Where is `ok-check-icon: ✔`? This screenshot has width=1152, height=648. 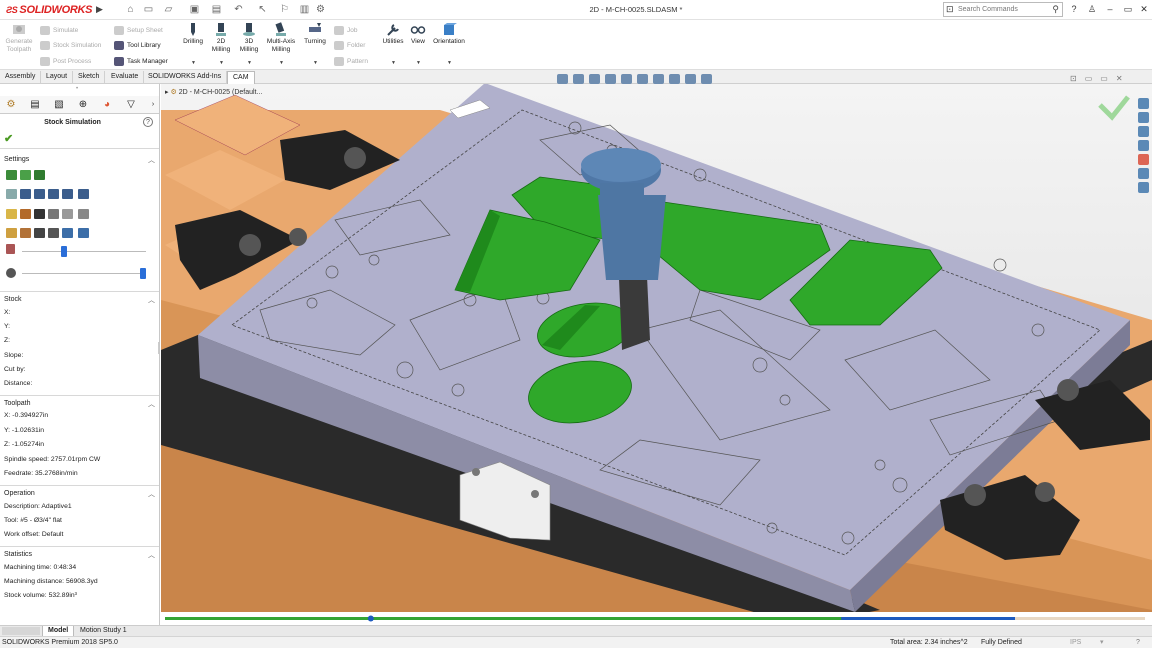
ok-check-icon: ✔ is located at coordinates (8, 138).